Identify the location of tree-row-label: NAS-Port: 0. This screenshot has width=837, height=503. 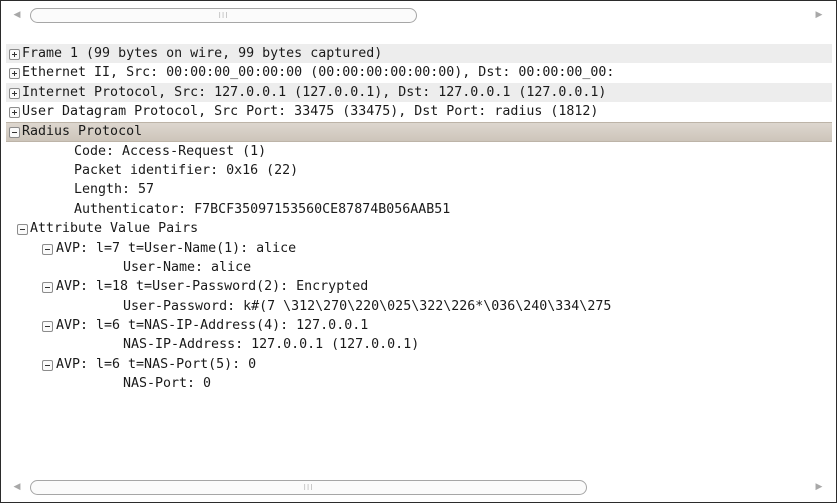
(167, 384).